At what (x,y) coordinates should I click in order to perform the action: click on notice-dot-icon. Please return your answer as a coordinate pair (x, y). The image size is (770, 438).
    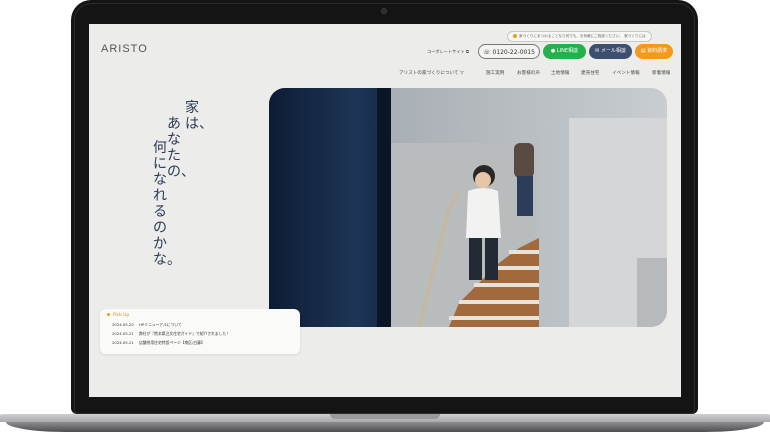
    Looking at the image, I should click on (515, 36).